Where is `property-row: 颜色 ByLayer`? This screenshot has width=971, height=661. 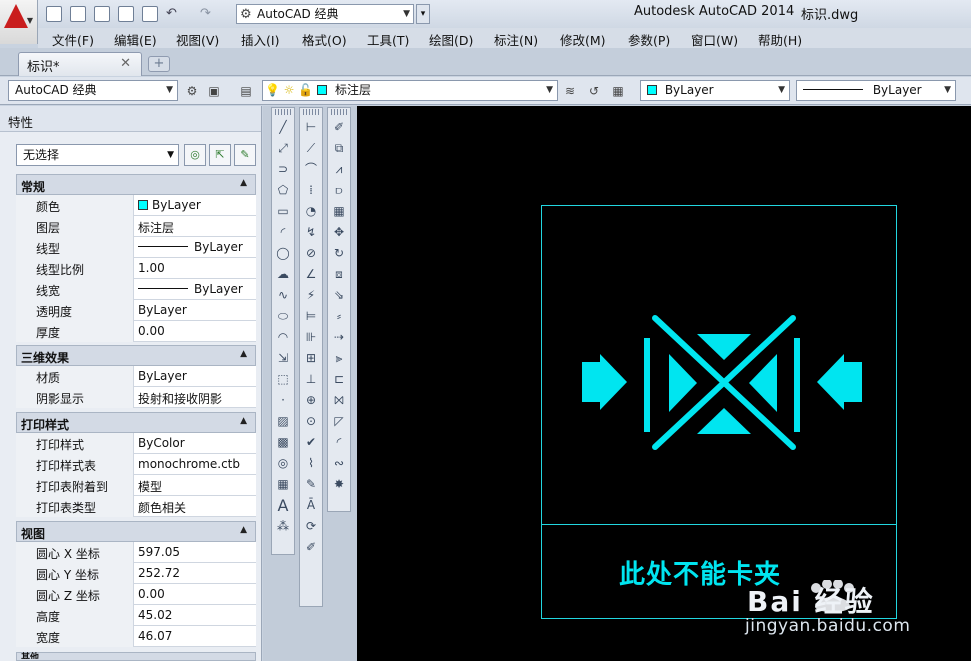
property-row: 颜色 ByLayer is located at coordinates (136, 205).